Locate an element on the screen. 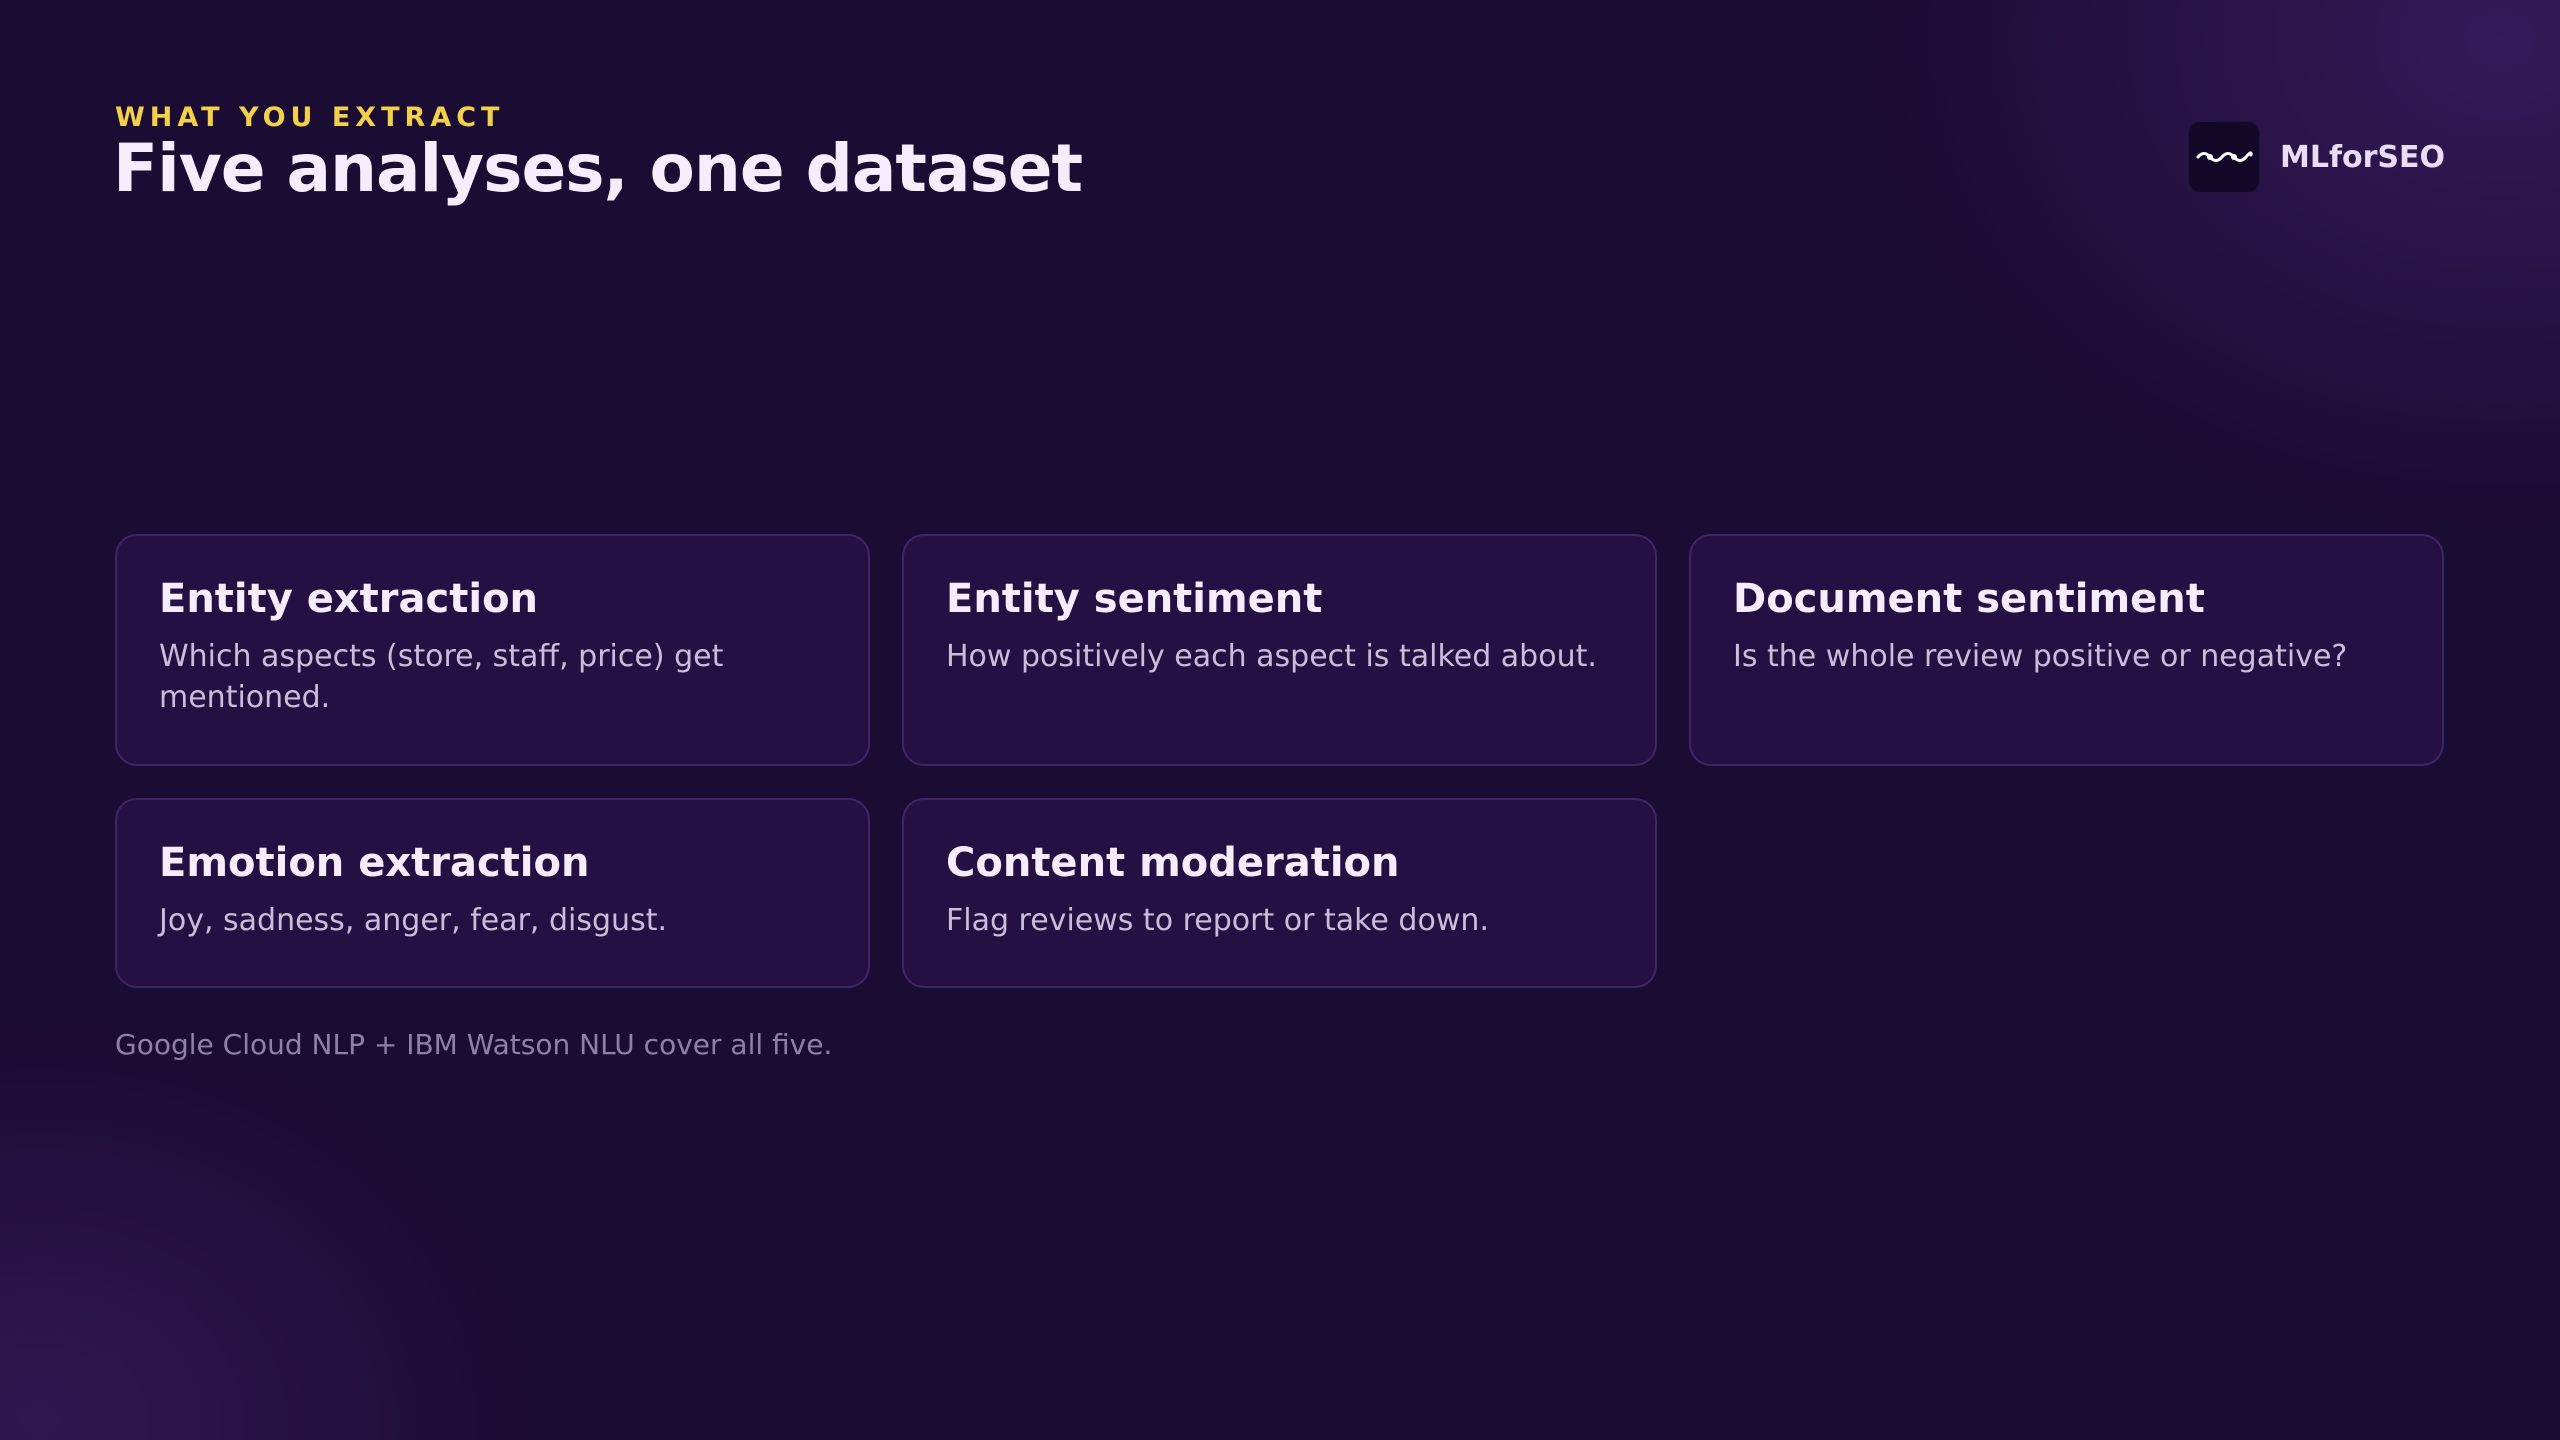 This screenshot has width=2560, height=1440. page-title: Five analyses, one dataset is located at coordinates (598, 168).